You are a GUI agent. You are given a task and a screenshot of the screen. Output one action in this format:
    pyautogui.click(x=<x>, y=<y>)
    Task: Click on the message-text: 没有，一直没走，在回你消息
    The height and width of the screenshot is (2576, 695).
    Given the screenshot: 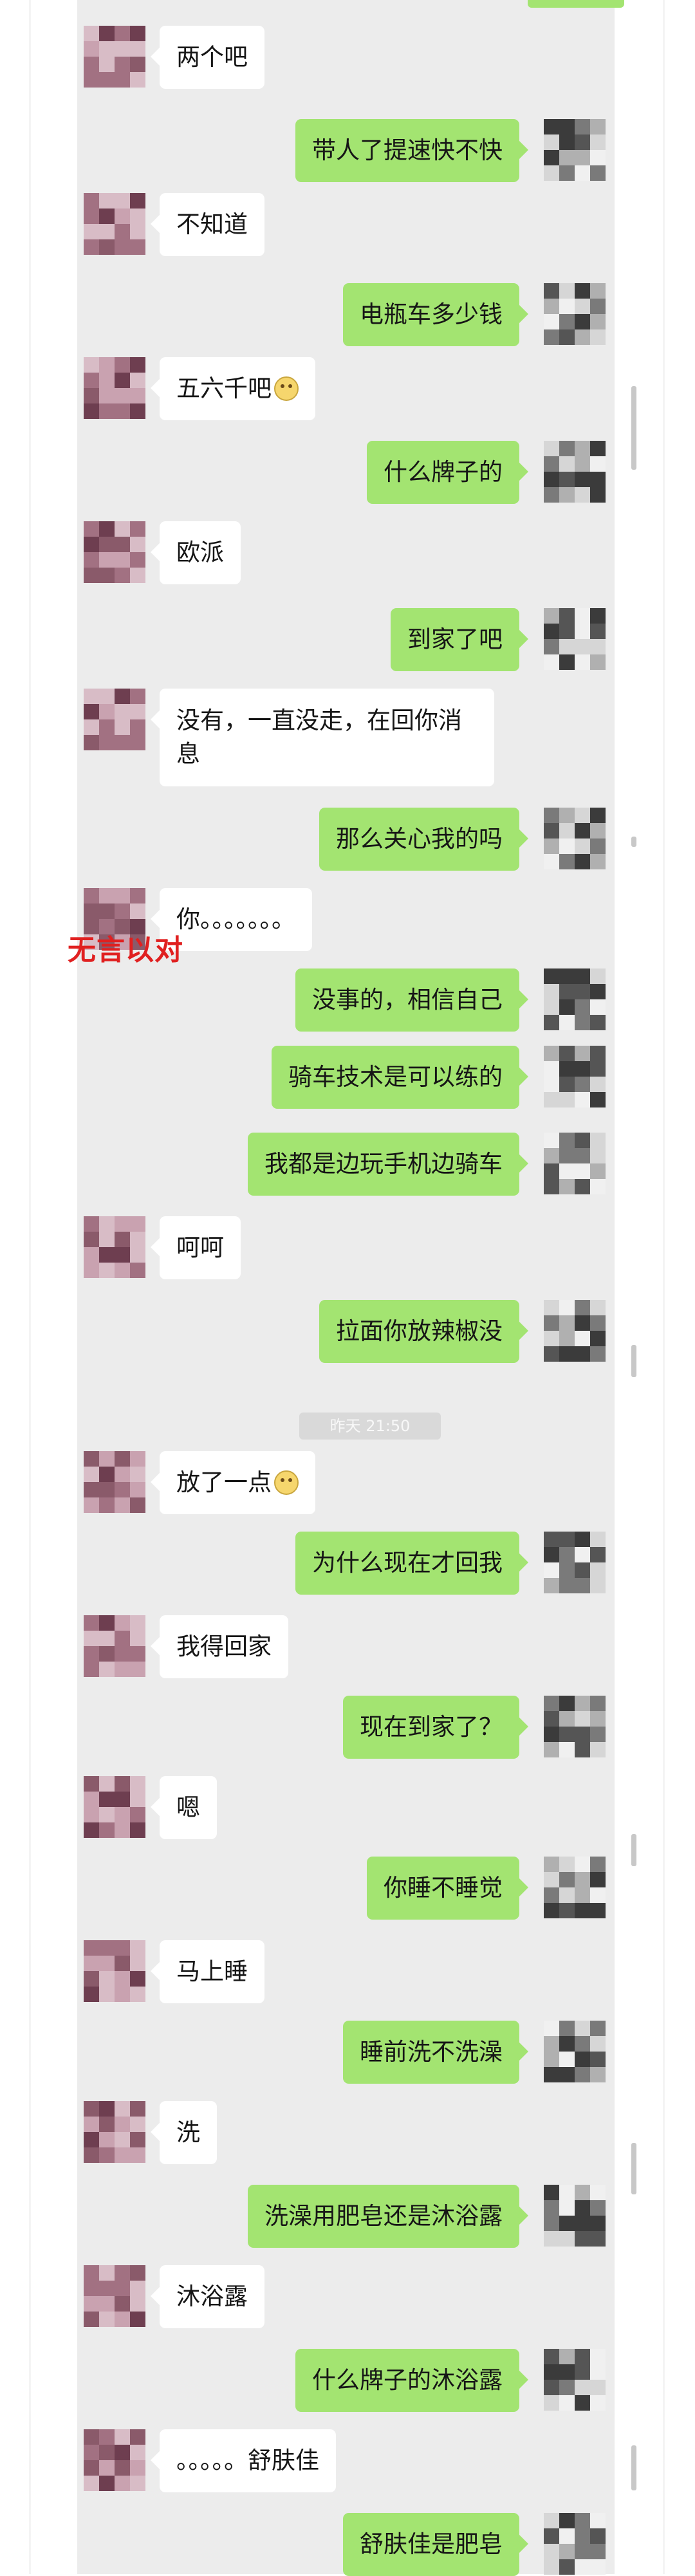 What is the action you would take?
    pyautogui.click(x=319, y=737)
    